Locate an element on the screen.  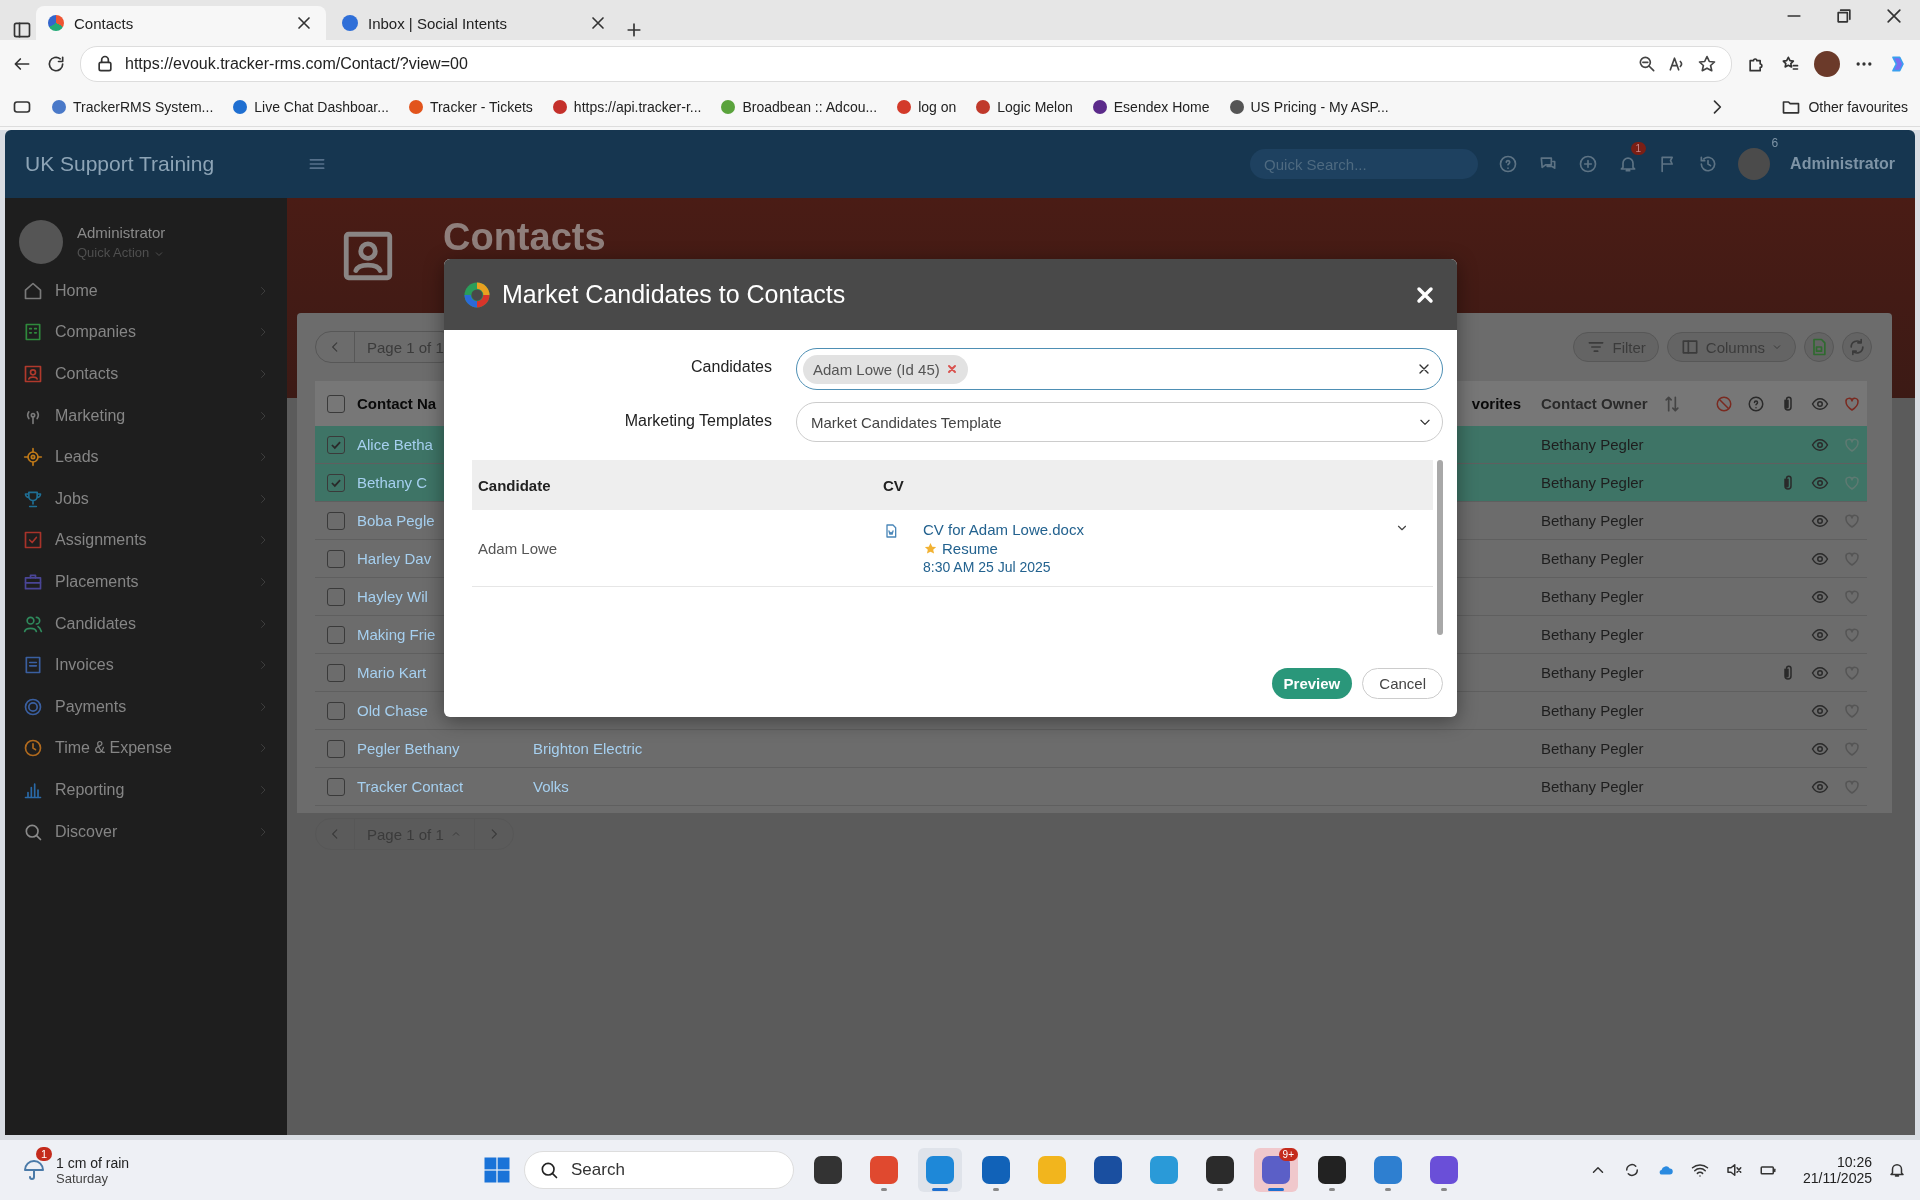
contact-name-link: Pegler Bethany is located at coordinates (408, 748).